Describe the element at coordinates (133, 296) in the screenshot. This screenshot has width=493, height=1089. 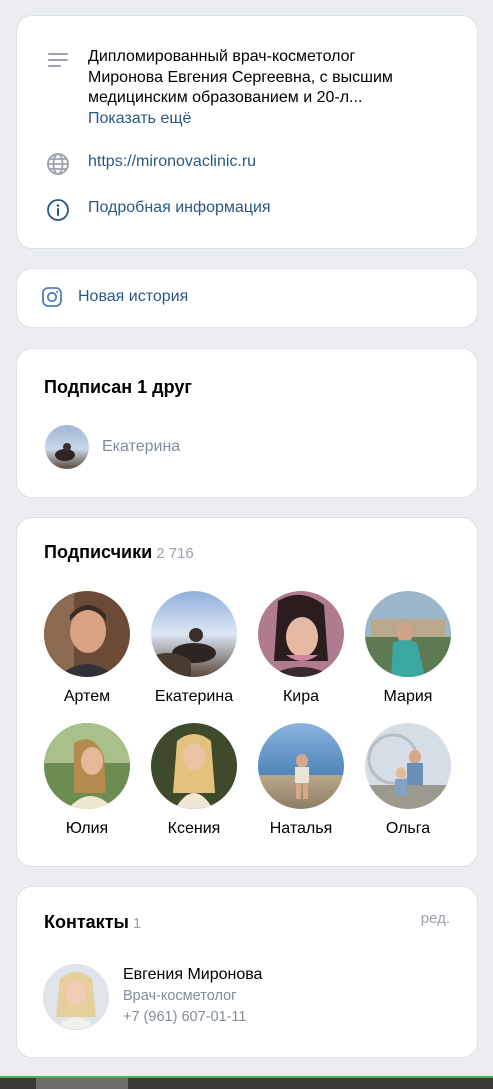
I see `new-story-label: Новая история` at that location.